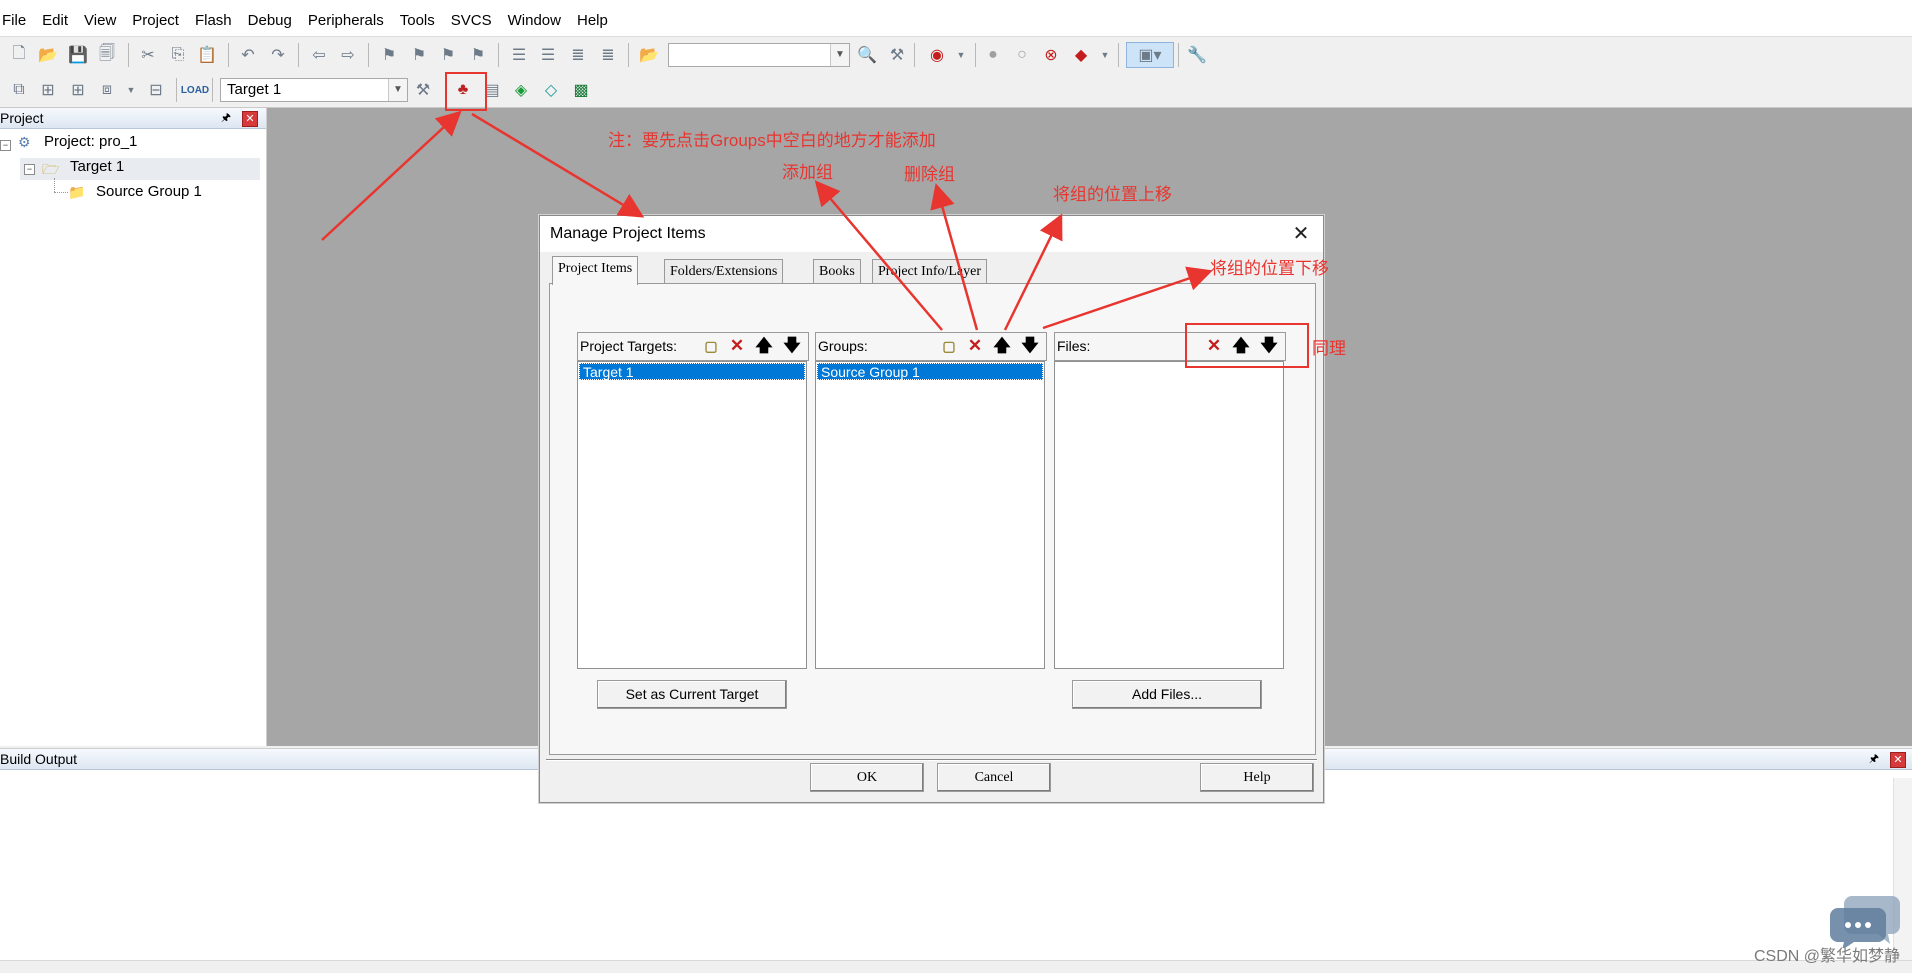 The height and width of the screenshot is (973, 1912). What do you see at coordinates (48, 90) in the screenshot?
I see `build-icon: ⊞` at bounding box center [48, 90].